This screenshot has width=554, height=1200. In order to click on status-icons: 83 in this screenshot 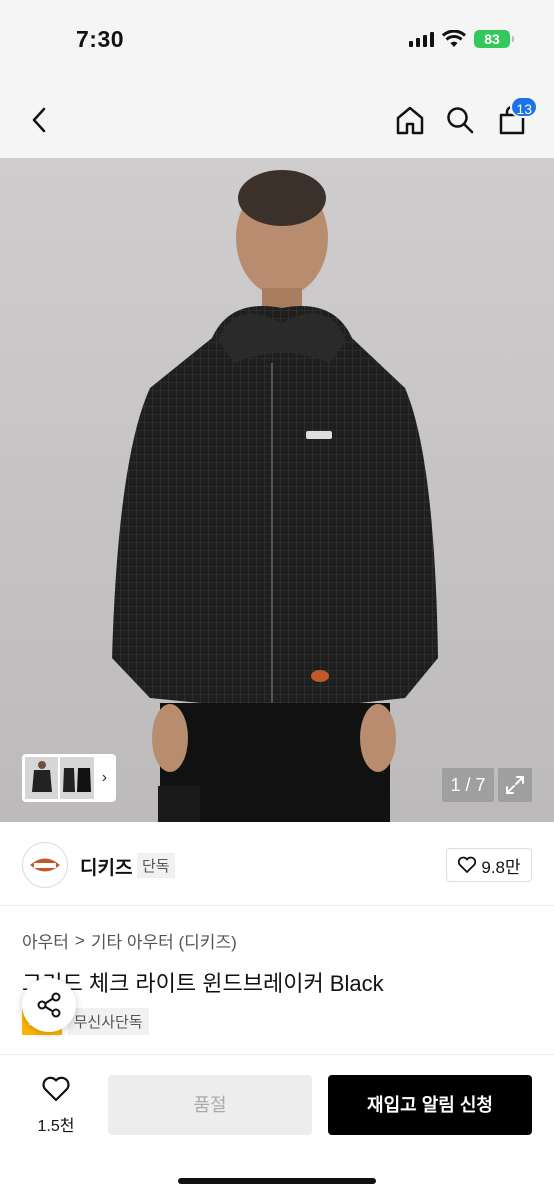, I will do `click(461, 39)`.